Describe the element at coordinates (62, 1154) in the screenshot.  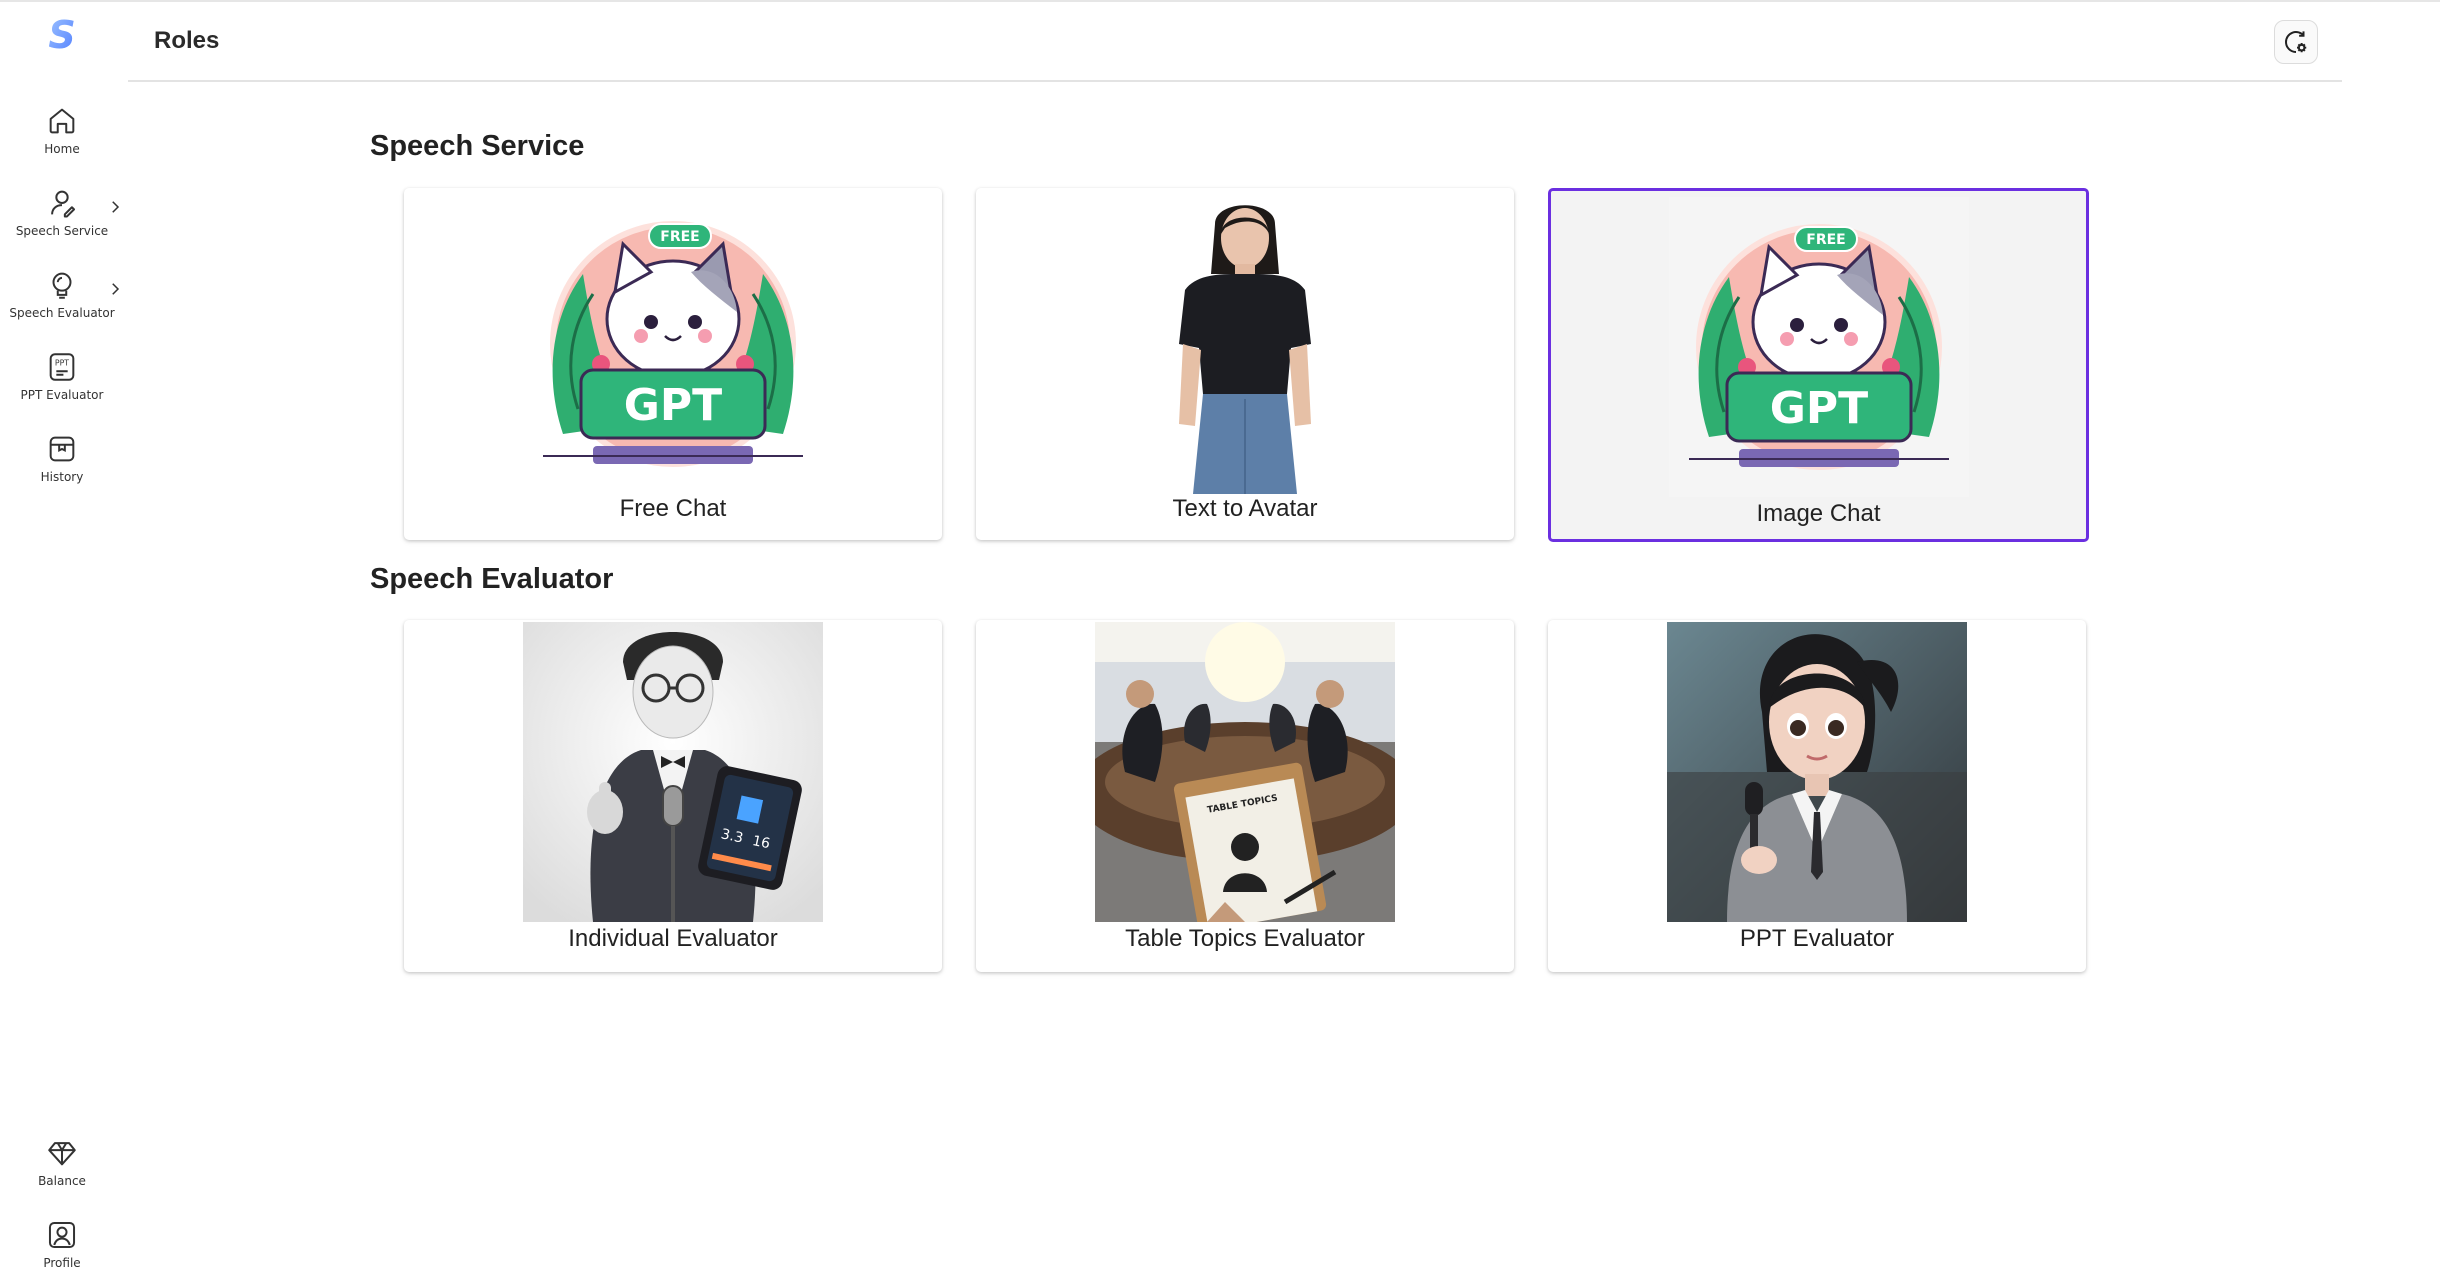
I see `diamond-icon` at that location.